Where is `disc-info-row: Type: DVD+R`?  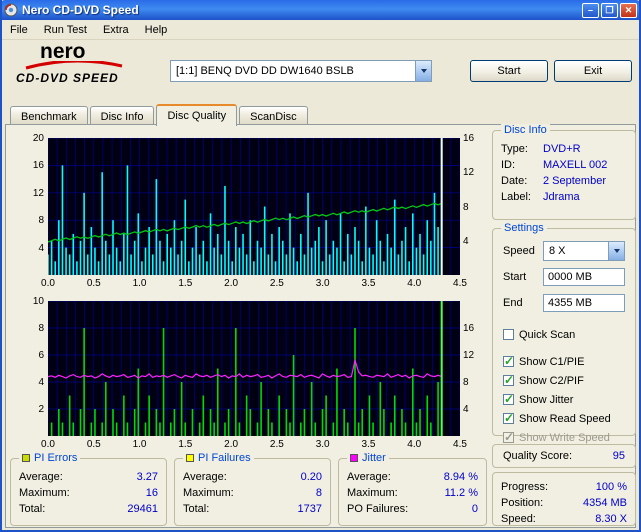
disc-info-row: Type: DVD+R is located at coordinates (564, 149).